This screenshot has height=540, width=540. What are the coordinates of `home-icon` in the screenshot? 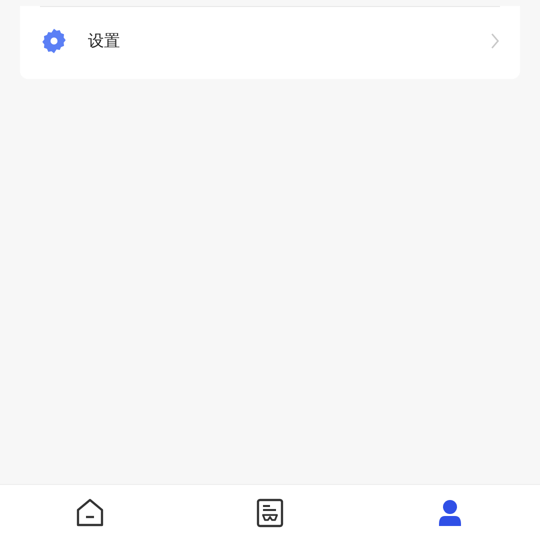 It's located at (90, 513).